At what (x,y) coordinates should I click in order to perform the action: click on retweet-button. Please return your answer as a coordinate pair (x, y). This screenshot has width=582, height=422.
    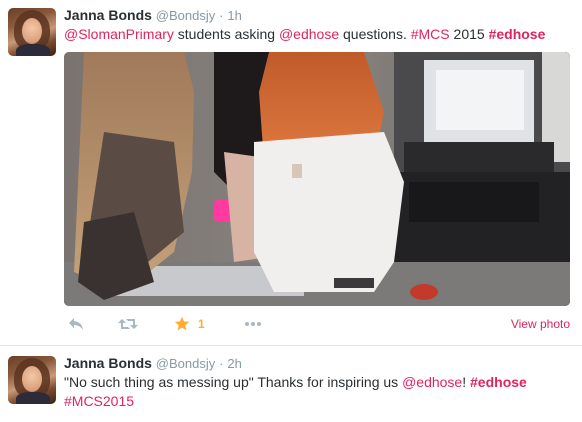
    Looking at the image, I should click on (128, 324).